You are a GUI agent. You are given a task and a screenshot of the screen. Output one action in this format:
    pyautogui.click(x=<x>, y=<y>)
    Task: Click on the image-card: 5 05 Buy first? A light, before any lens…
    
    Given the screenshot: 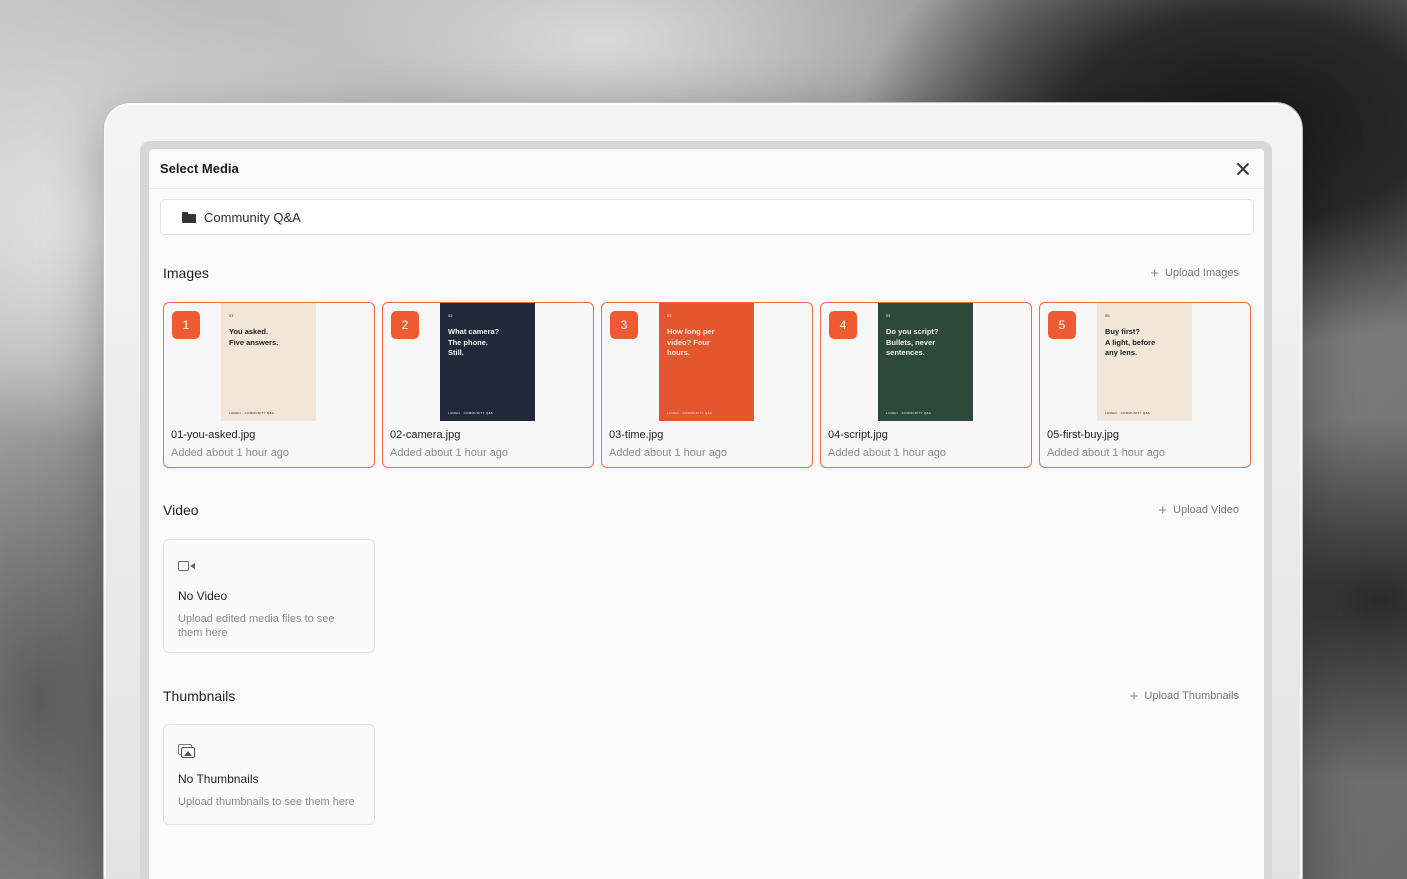 What is the action you would take?
    pyautogui.click(x=1145, y=385)
    